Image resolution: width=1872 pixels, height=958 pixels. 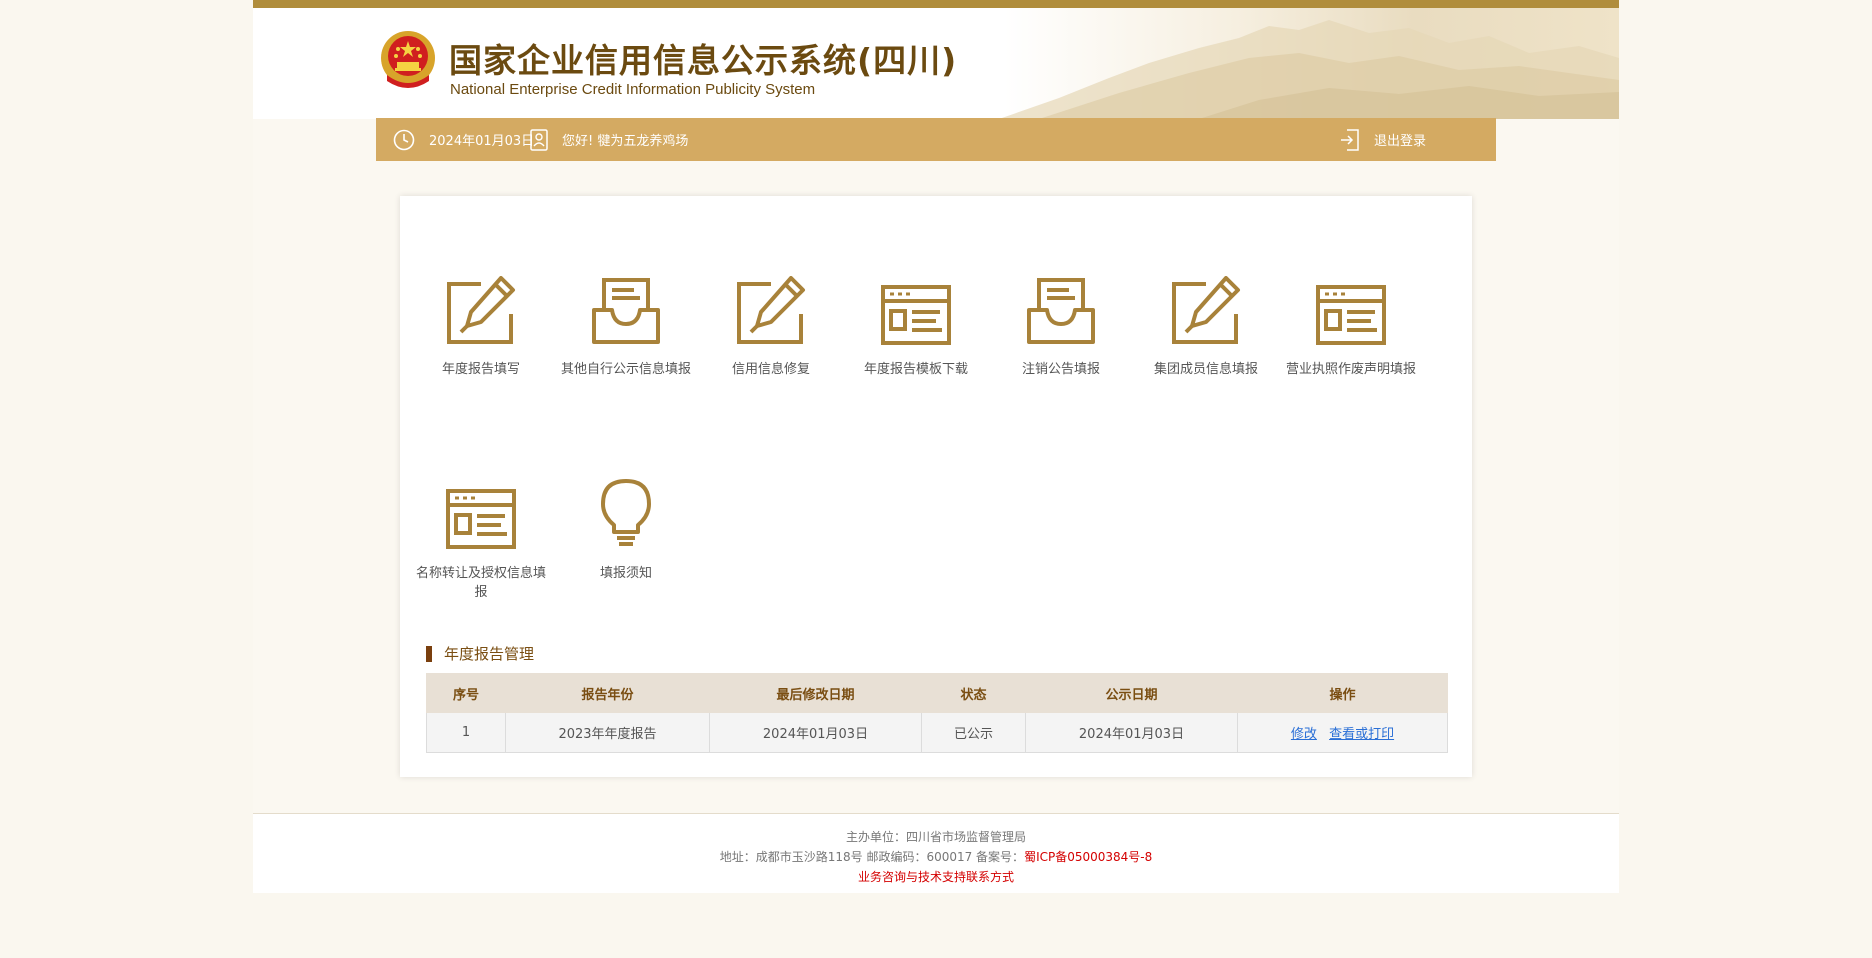 What do you see at coordinates (1205, 369) in the screenshot?
I see `tile-label: 集团成员信息填报` at bounding box center [1205, 369].